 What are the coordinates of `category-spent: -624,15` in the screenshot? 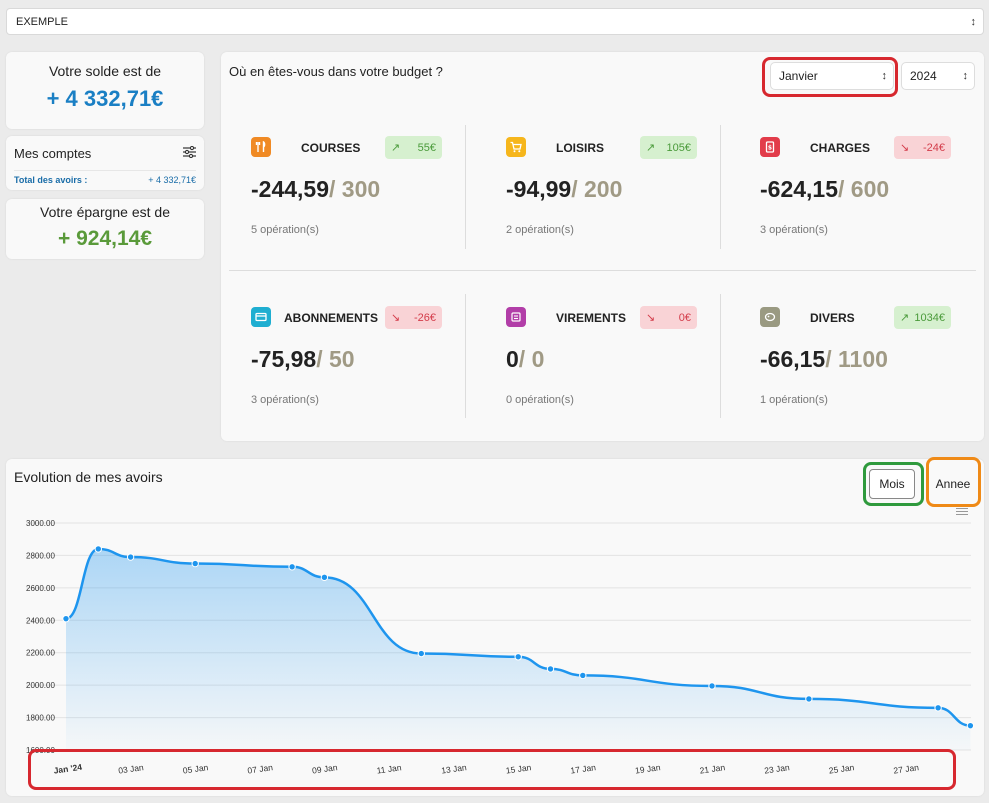 It's located at (799, 189).